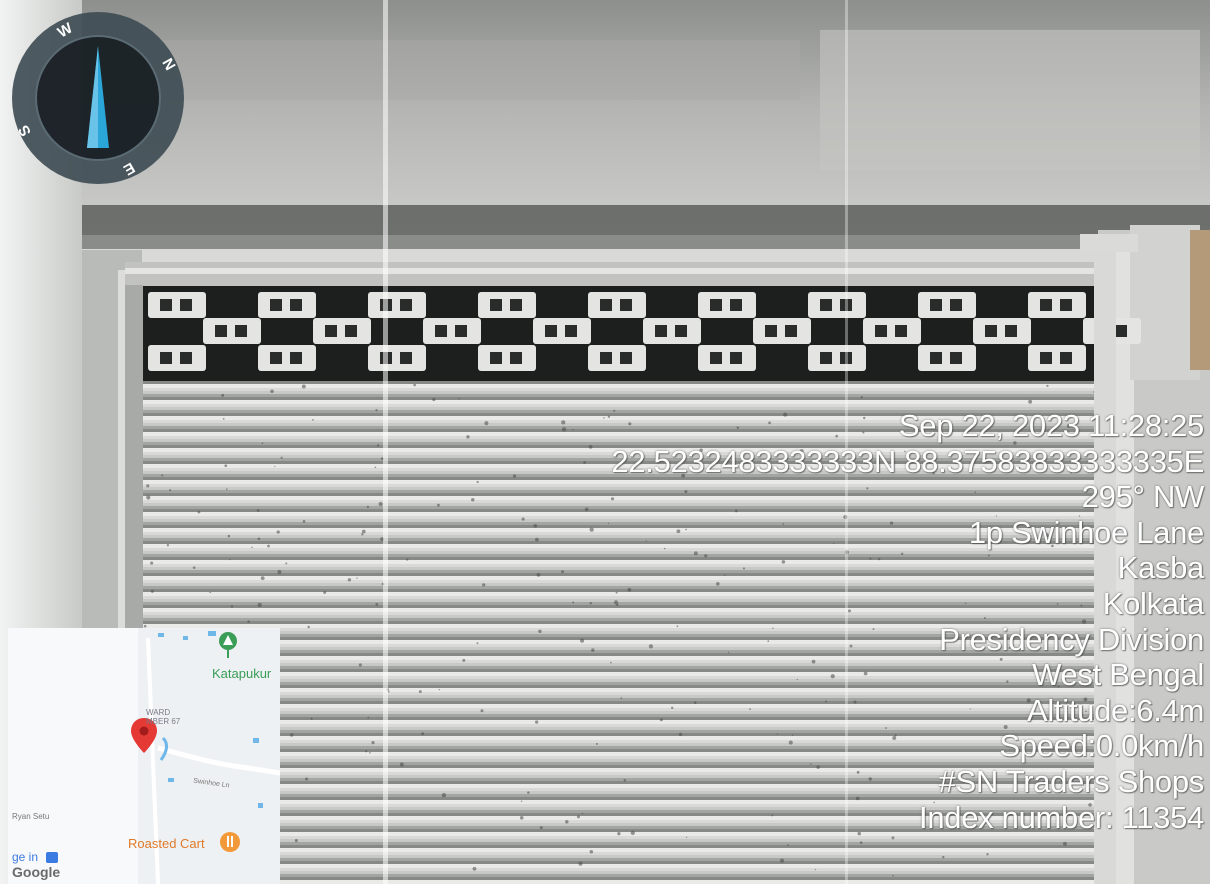 This screenshot has width=1210, height=884. What do you see at coordinates (242, 673) in the screenshot?
I see `map-place-katapukur: Katapukur` at bounding box center [242, 673].